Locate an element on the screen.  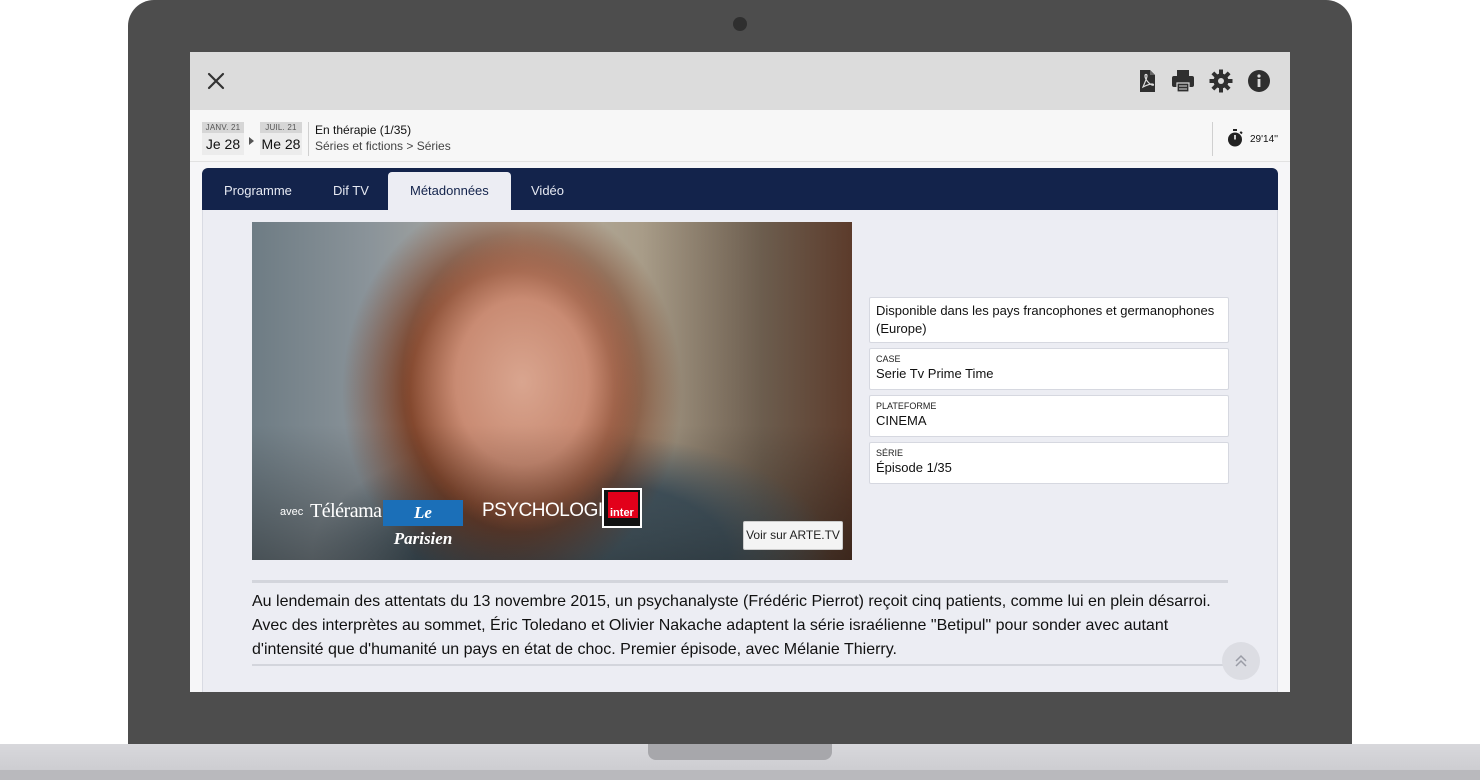
close-icon is located at coordinates (216, 81).